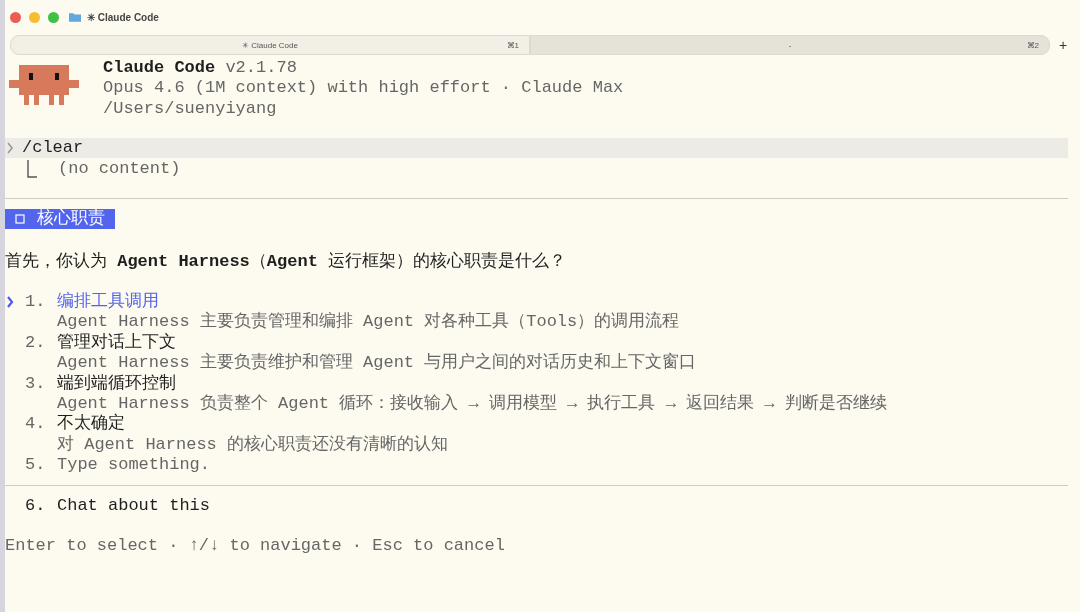 The height and width of the screenshot is (612, 1080). I want to click on option-description: Agent Harness 主要负责管理和编排 Agent 对各种工具（Tools）的调用流程, so click(368, 322).